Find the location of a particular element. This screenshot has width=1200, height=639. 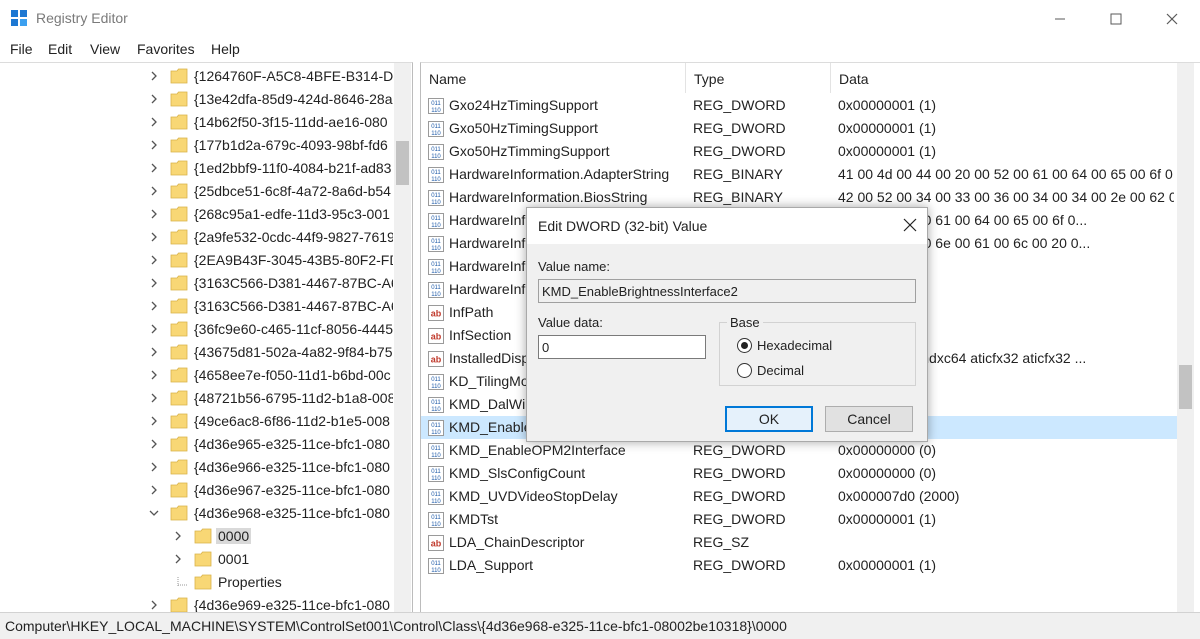

tree-item: {4d36e969-e325-11ce-bfc1-080 is located at coordinates (196, 603).